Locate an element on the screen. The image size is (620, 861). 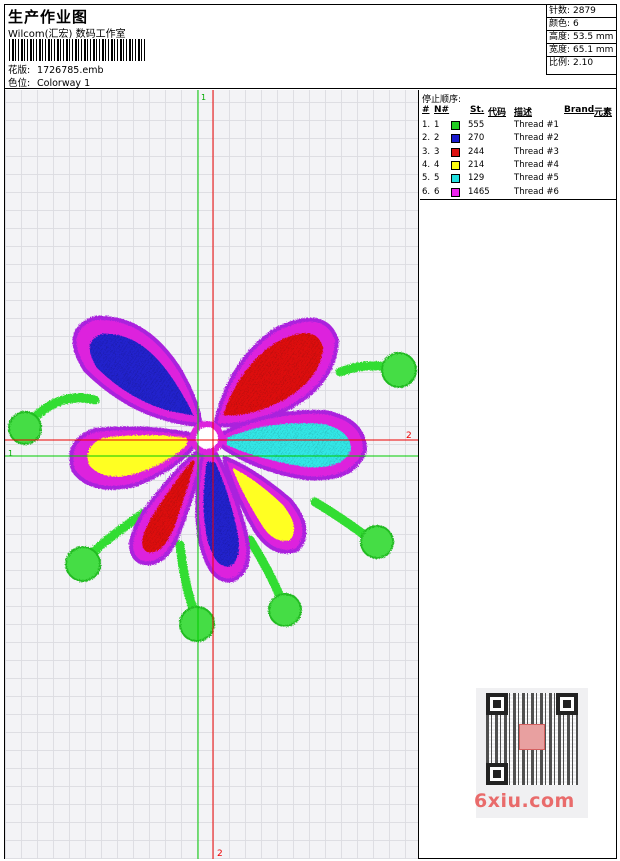
thread-stitches: 129 is located at coordinates (476, 178).